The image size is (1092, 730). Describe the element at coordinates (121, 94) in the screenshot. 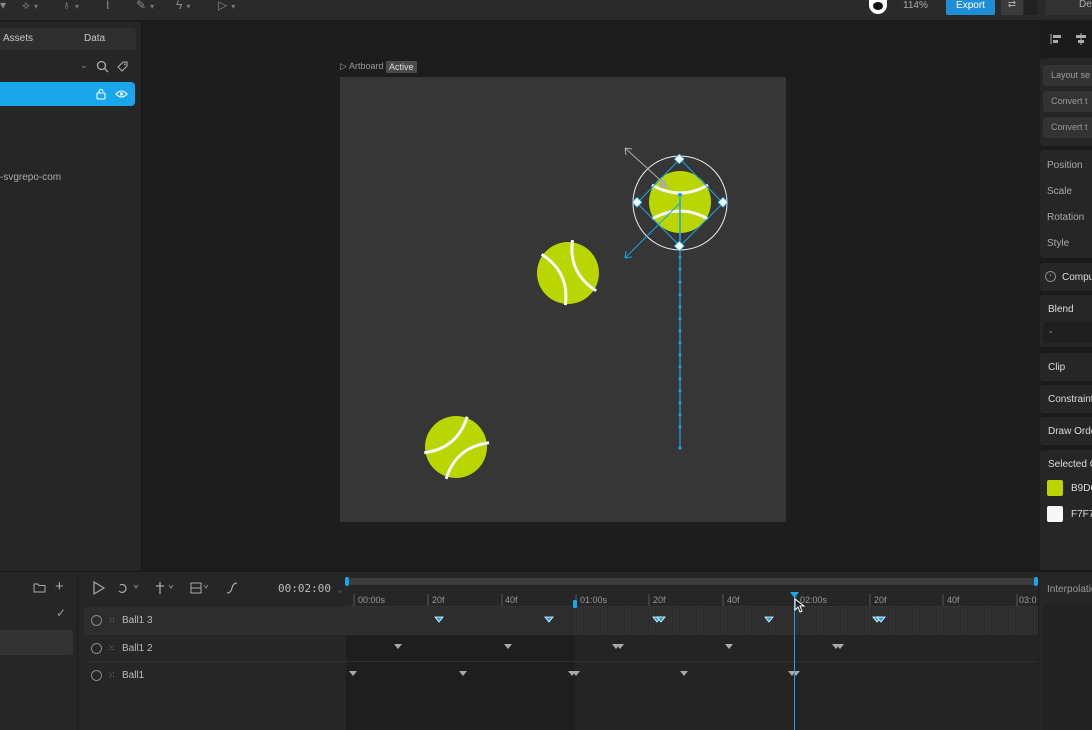

I see `eye-icon` at that location.